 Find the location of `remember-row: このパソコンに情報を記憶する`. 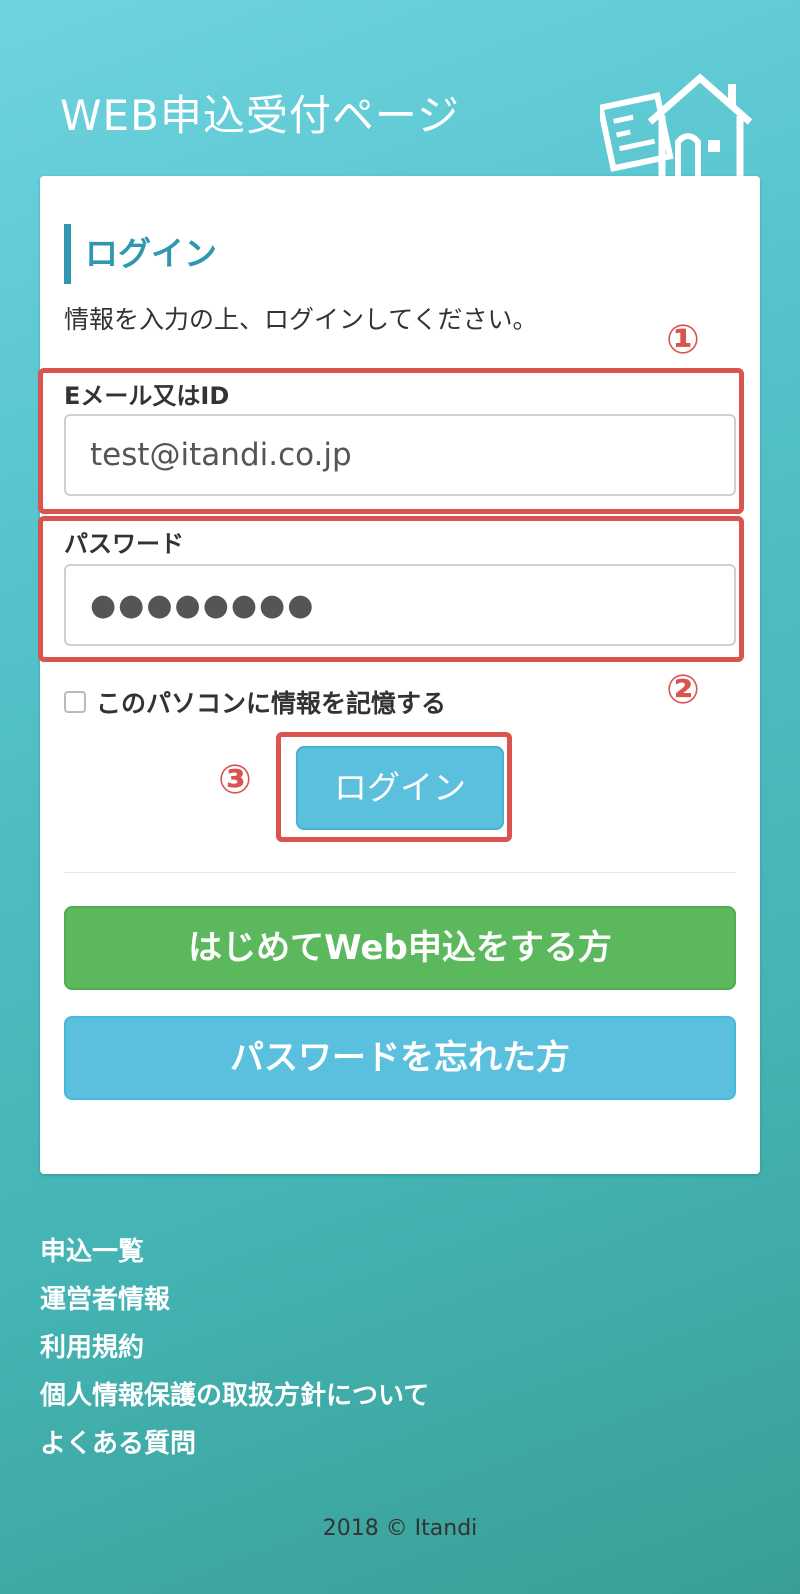

remember-row: このパソコンに情報を記憶する is located at coordinates (255, 702).